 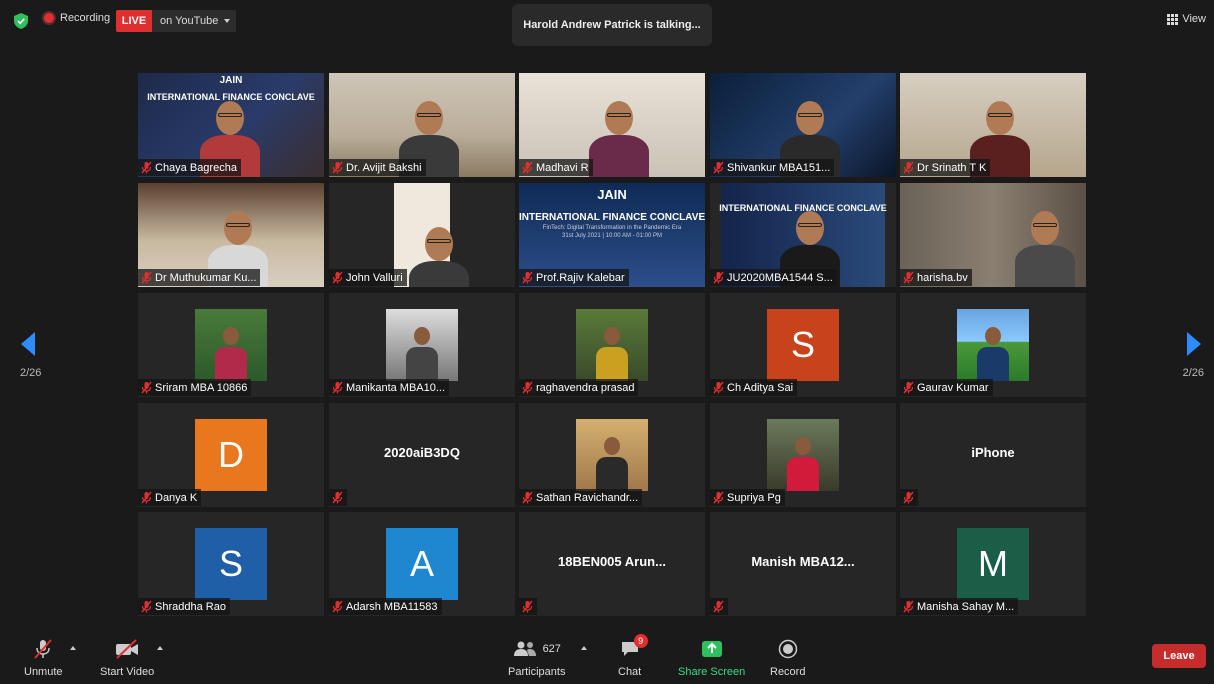 What do you see at coordinates (612, 217) in the screenshot?
I see `slide-title: INTERNATIONAL FINANCE CONCLAVE` at bounding box center [612, 217].